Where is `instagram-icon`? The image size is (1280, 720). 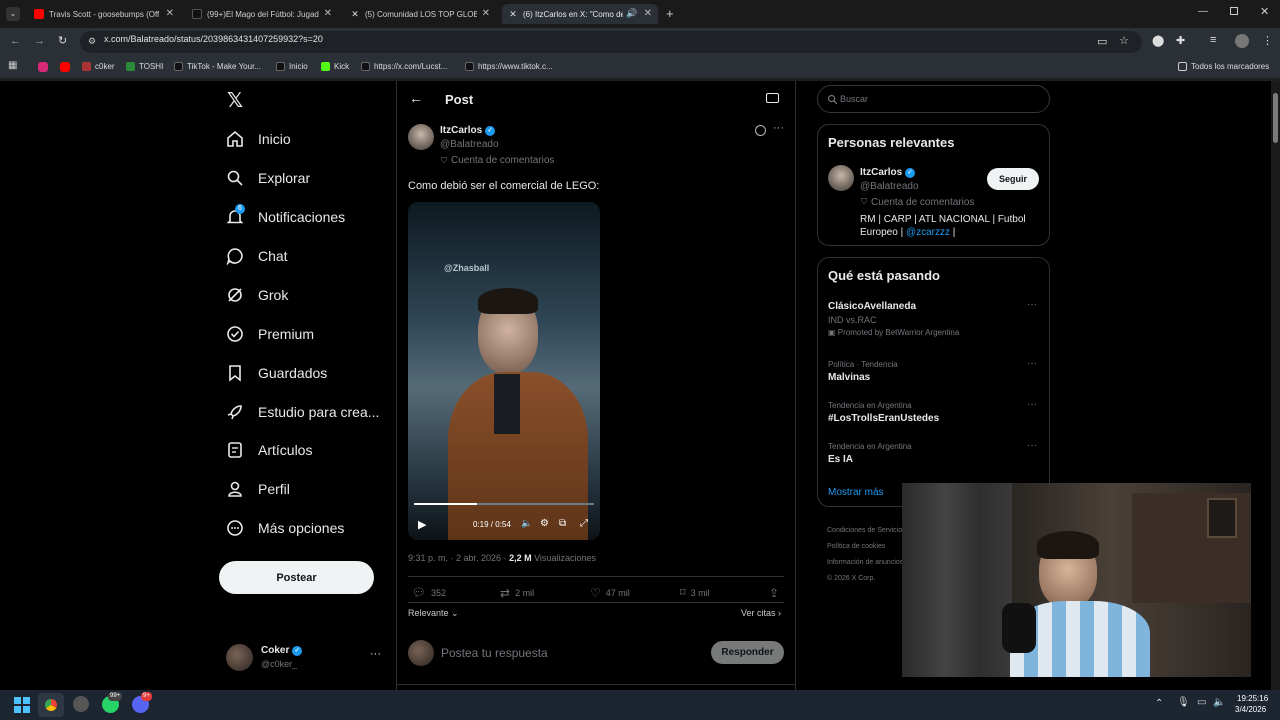
instagram-icon is located at coordinates (43, 67).